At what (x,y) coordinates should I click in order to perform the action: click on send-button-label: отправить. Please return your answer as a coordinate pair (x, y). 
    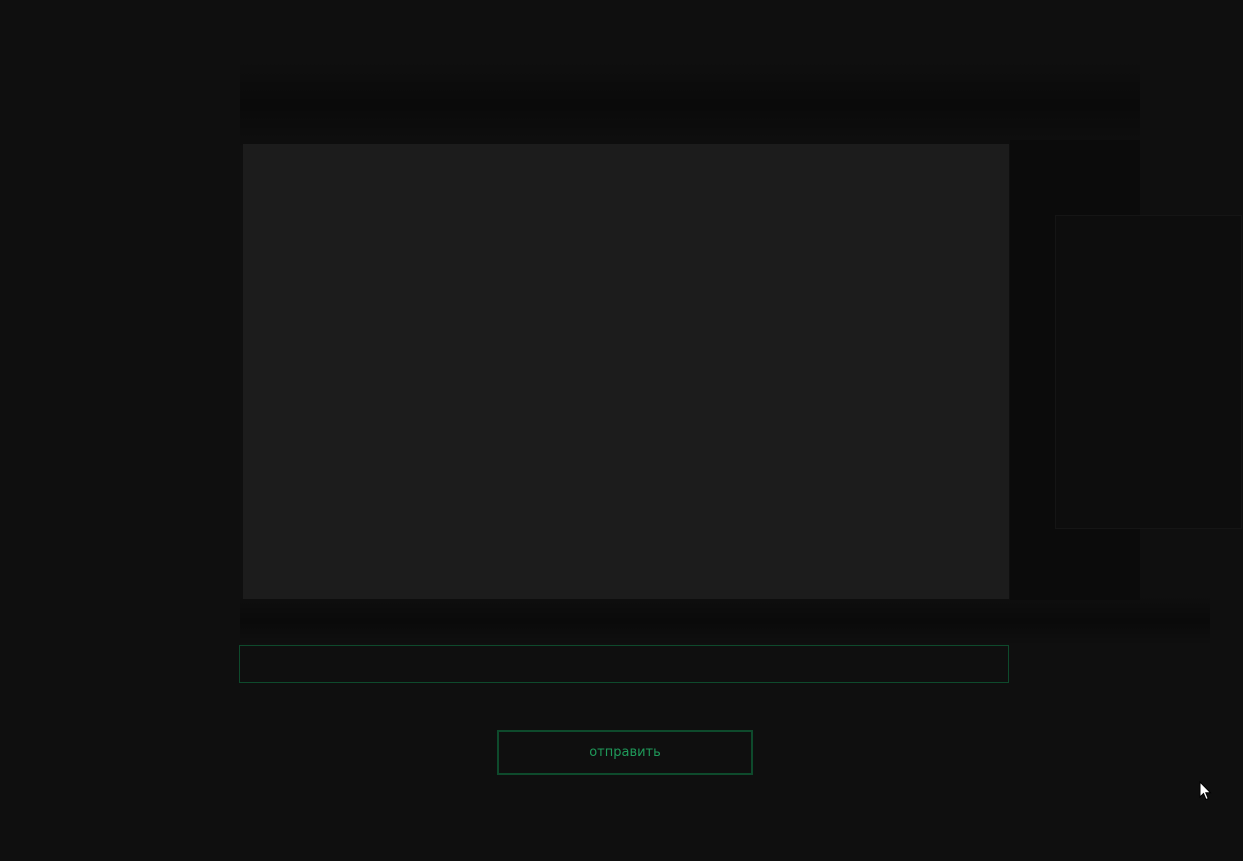
    Looking at the image, I should click on (625, 752).